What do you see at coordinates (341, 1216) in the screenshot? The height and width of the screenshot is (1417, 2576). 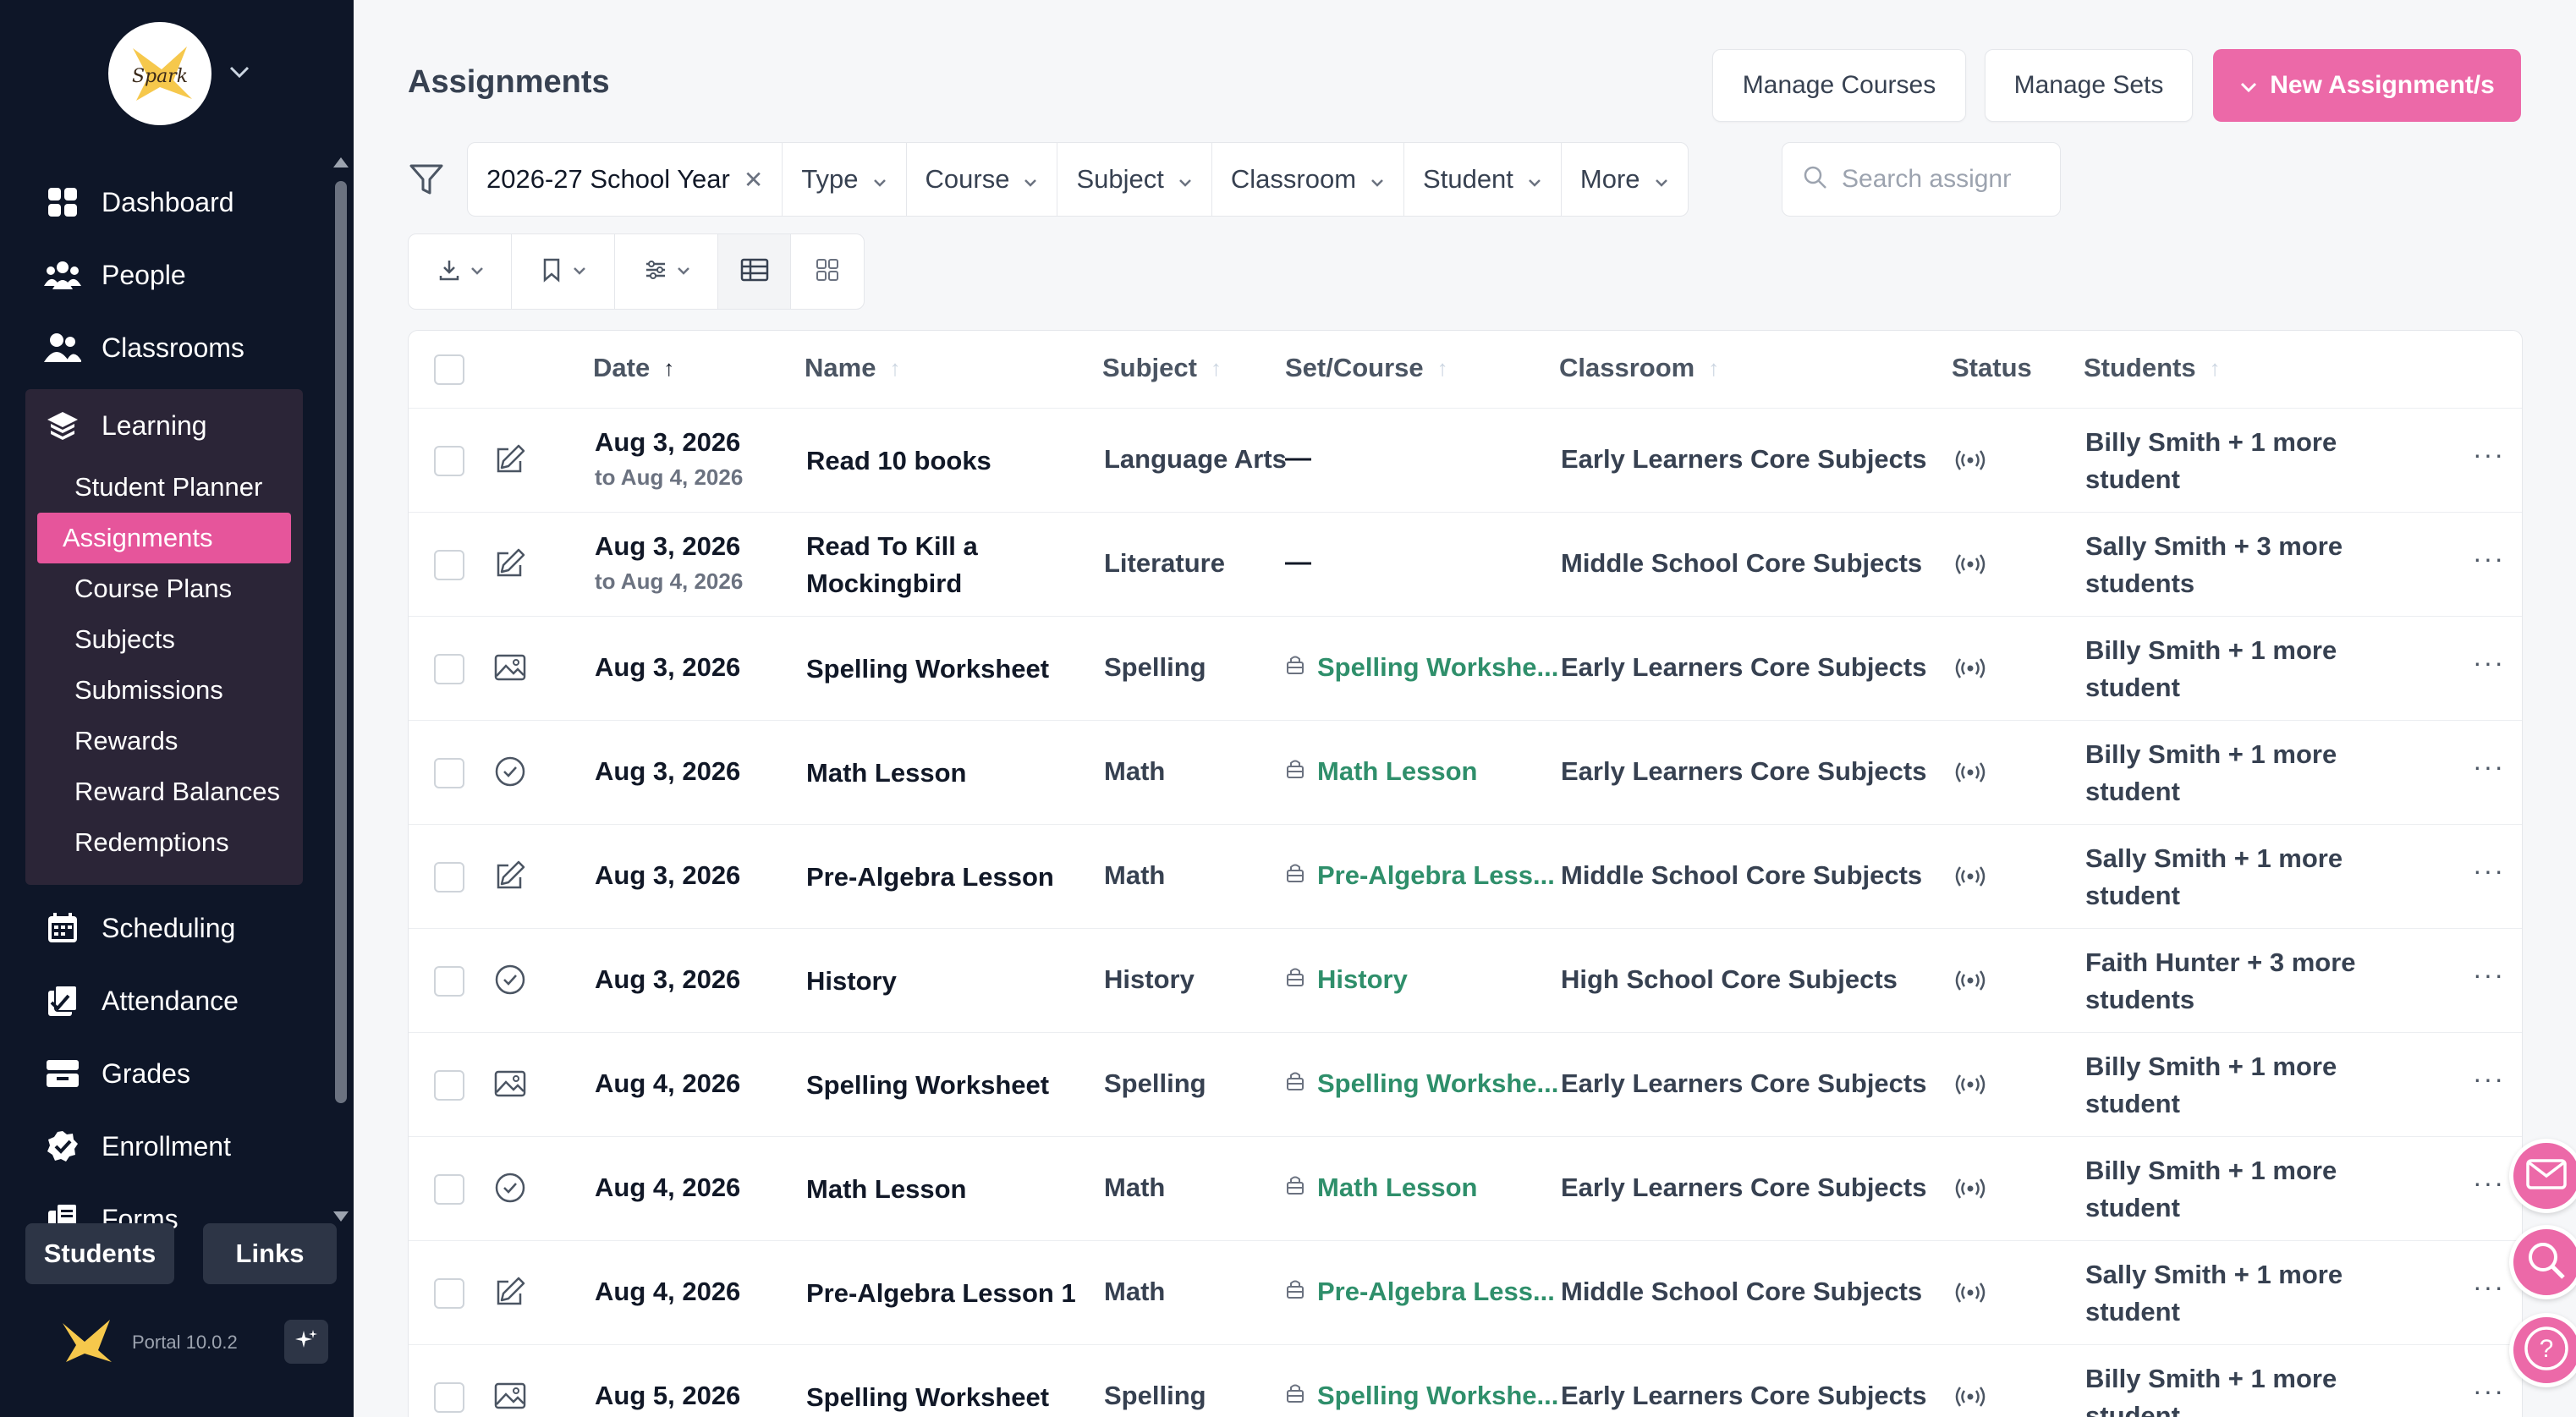 I see `scroll-down-arrow-icon` at bounding box center [341, 1216].